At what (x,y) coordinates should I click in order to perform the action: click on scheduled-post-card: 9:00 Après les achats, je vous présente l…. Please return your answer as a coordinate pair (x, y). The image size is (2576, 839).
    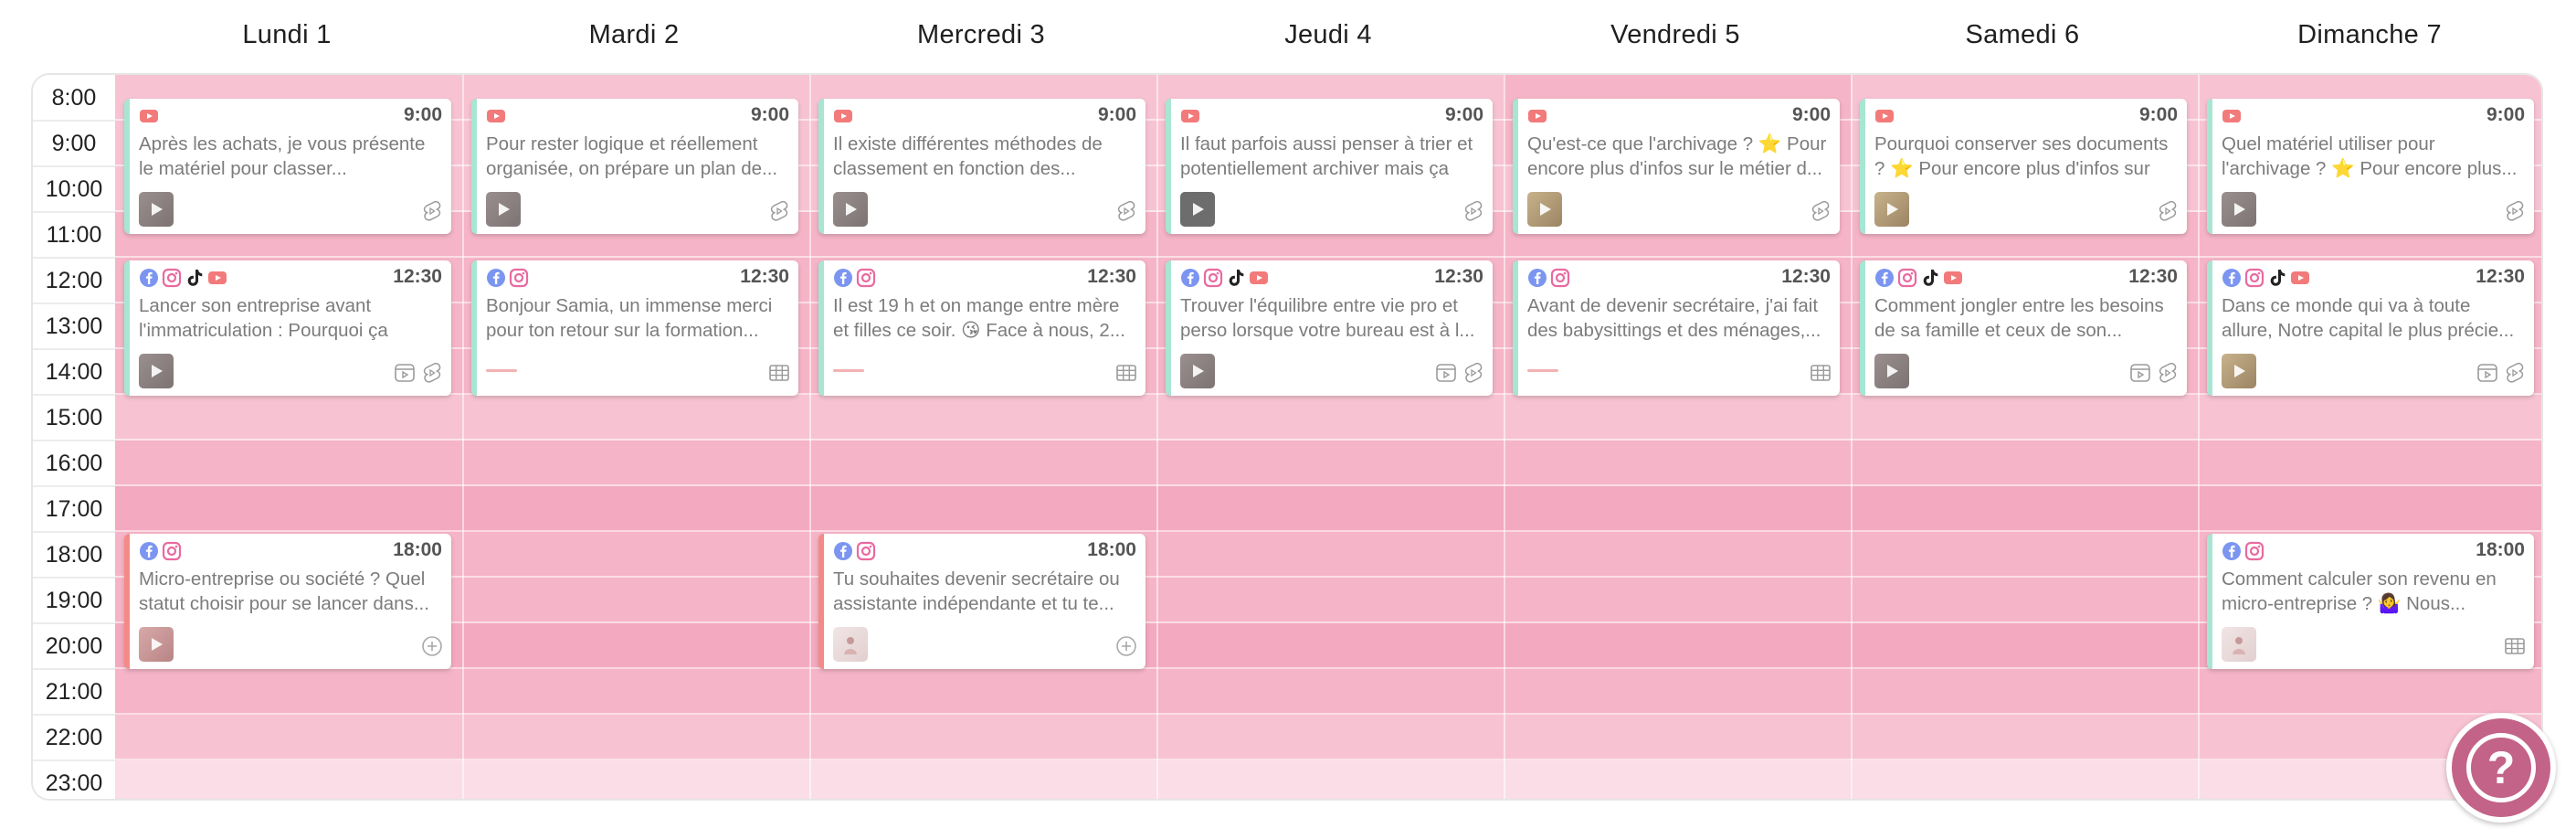
    Looking at the image, I should click on (287, 166).